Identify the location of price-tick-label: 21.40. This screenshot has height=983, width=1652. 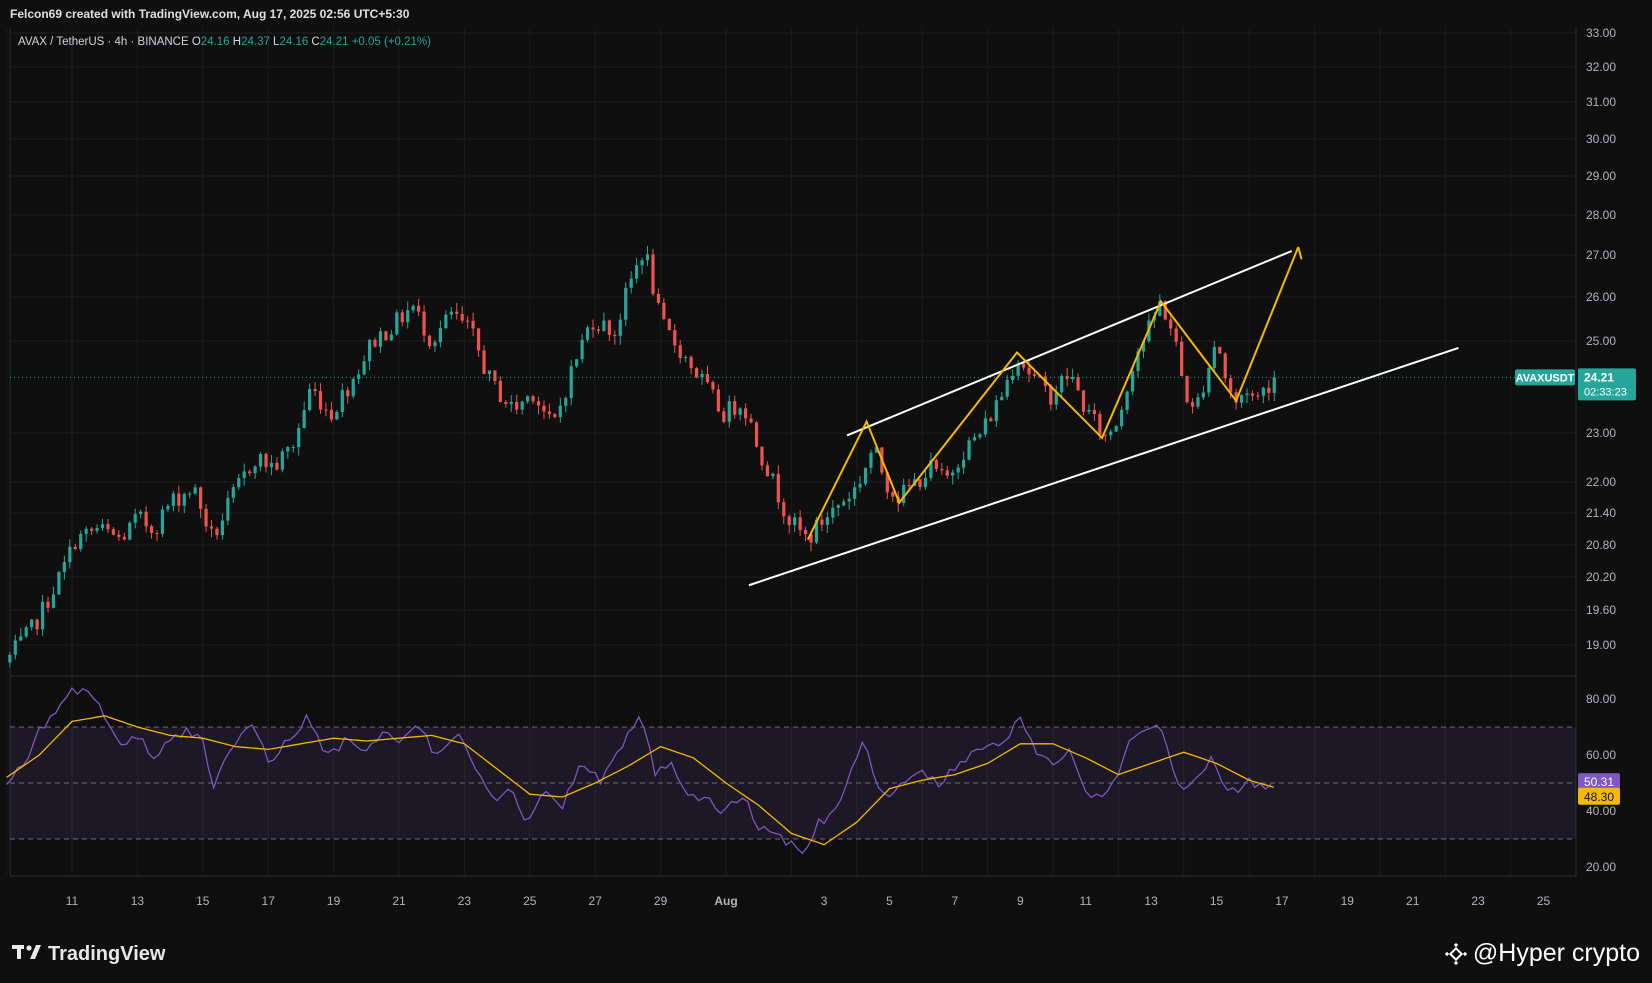
(1601, 513).